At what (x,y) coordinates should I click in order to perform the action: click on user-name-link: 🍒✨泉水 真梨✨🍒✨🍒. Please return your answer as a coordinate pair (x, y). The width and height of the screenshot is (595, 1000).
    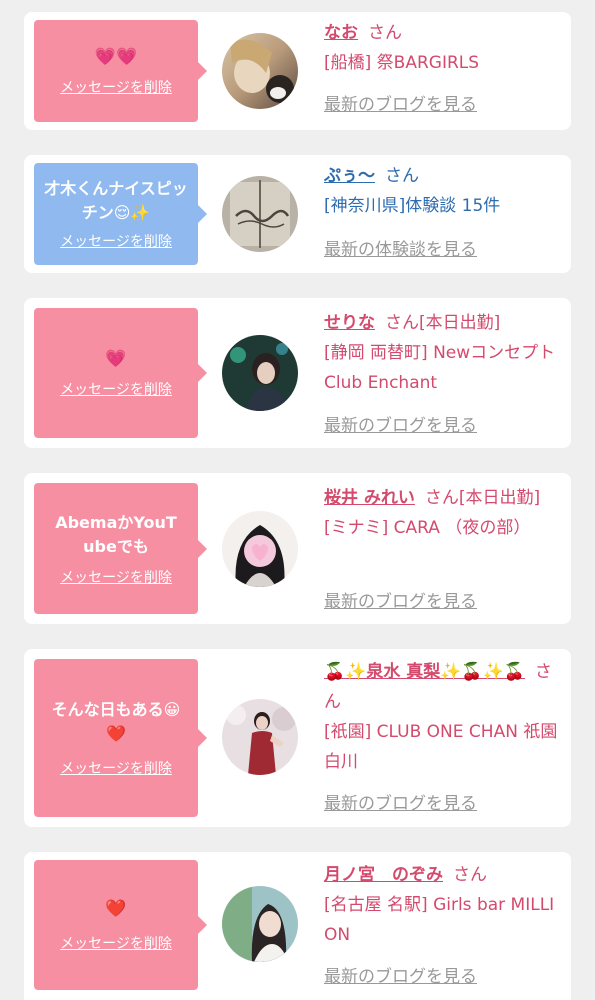
    Looking at the image, I should click on (424, 672).